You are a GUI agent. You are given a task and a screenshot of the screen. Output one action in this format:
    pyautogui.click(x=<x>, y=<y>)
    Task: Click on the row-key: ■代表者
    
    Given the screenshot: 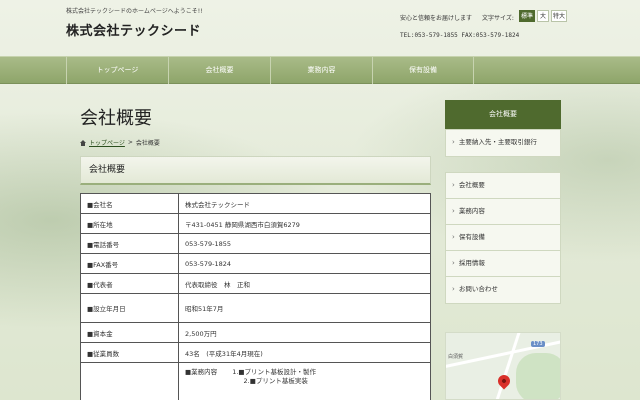 What is the action you would take?
    pyautogui.click(x=129, y=283)
    